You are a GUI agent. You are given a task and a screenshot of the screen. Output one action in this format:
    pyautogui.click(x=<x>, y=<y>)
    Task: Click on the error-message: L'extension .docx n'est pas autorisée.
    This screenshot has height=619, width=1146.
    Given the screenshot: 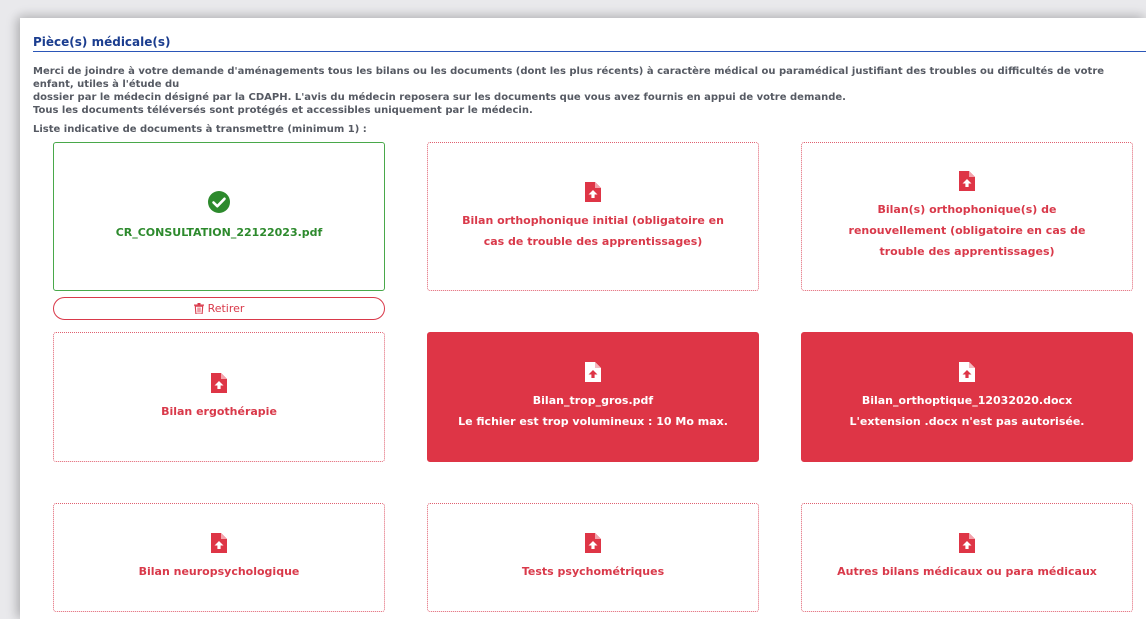 What is the action you would take?
    pyautogui.click(x=967, y=421)
    